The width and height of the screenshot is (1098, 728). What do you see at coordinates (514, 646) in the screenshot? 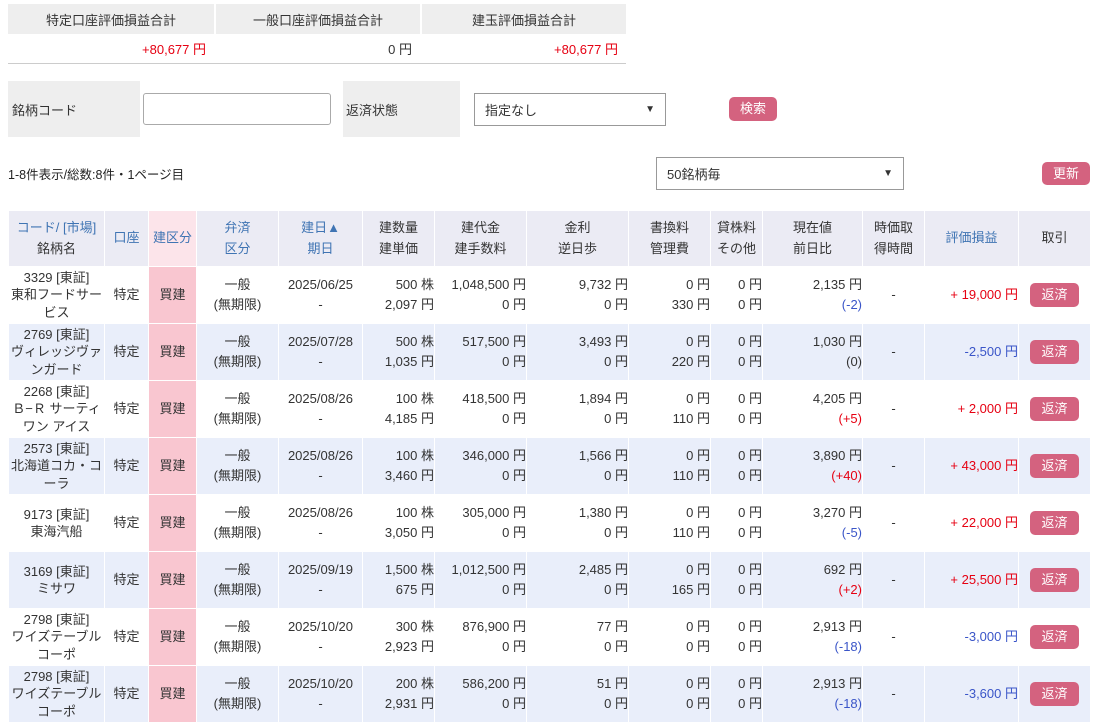
I see `commission: 0 円` at bounding box center [514, 646].